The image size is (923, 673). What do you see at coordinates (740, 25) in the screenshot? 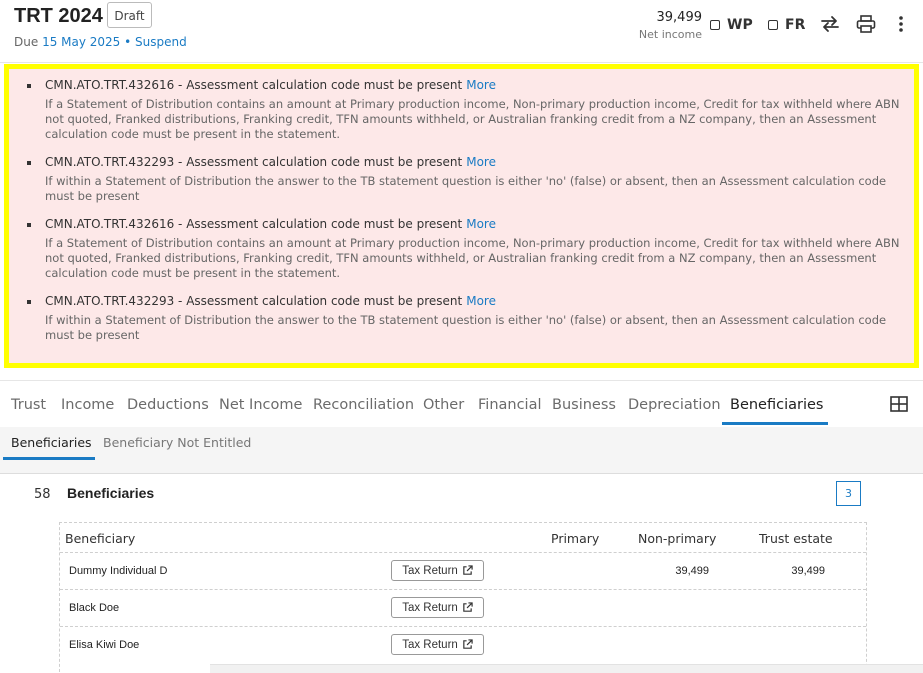
I see `wp-label: WP` at bounding box center [740, 25].